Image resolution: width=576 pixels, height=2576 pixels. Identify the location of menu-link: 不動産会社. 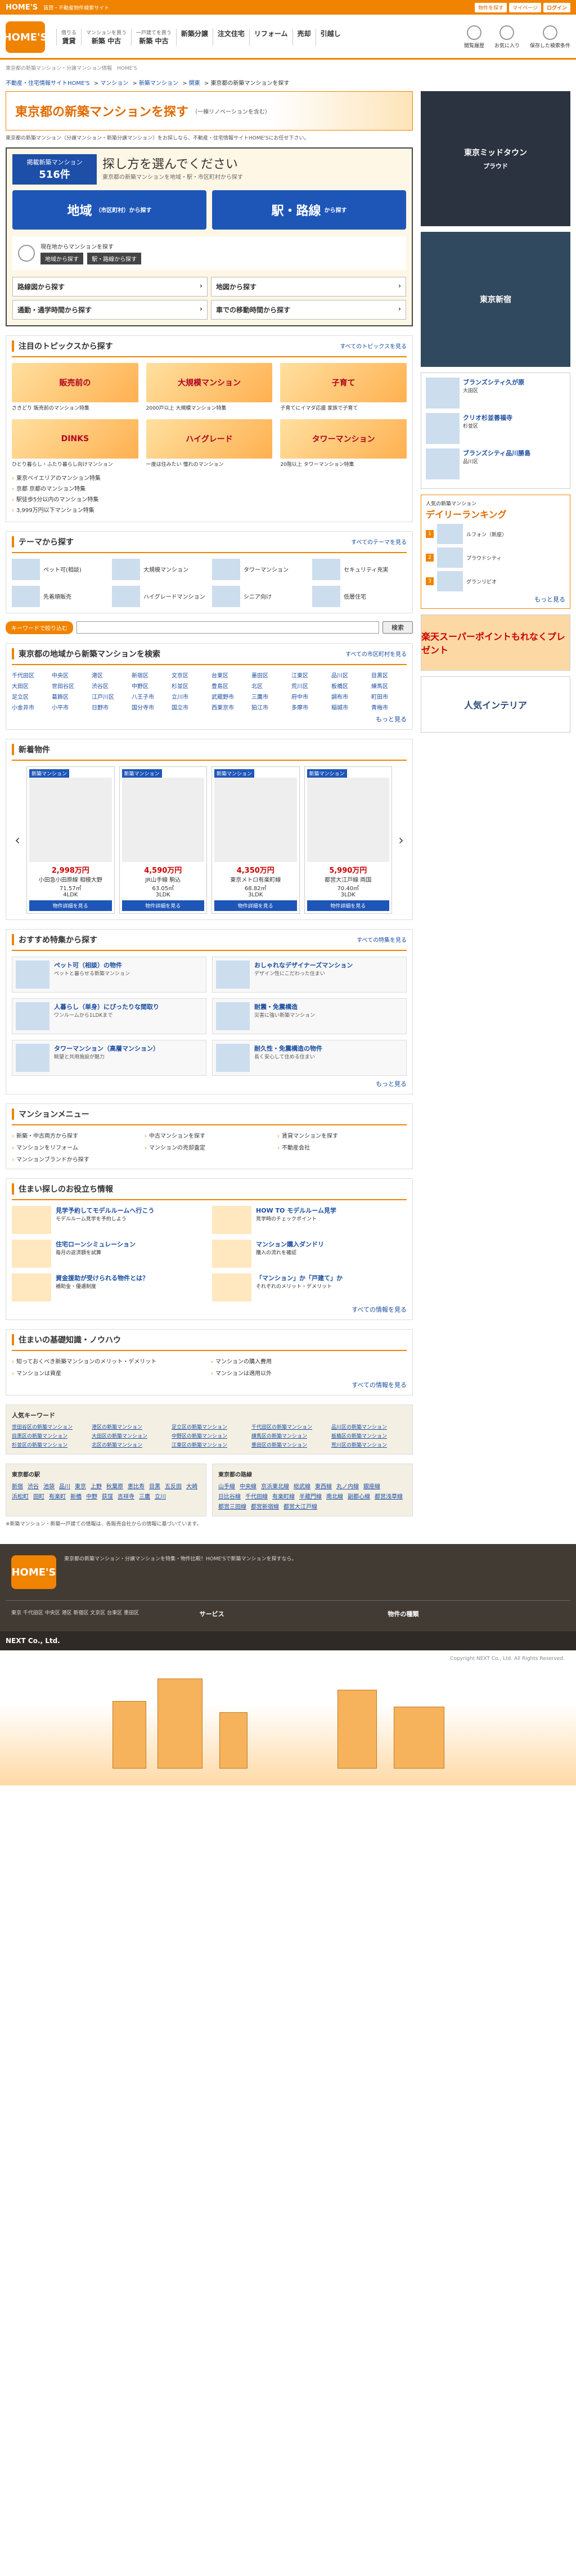
(342, 1147).